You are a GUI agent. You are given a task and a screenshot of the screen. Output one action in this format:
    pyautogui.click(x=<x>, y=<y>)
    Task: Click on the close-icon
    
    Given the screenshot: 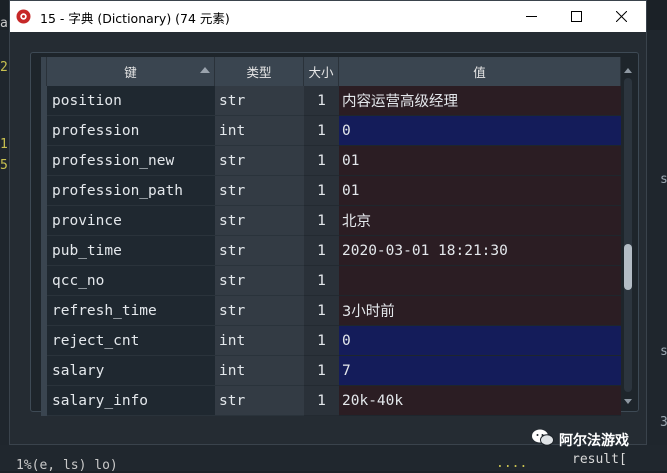 What is the action you would take?
    pyautogui.click(x=621, y=16)
    